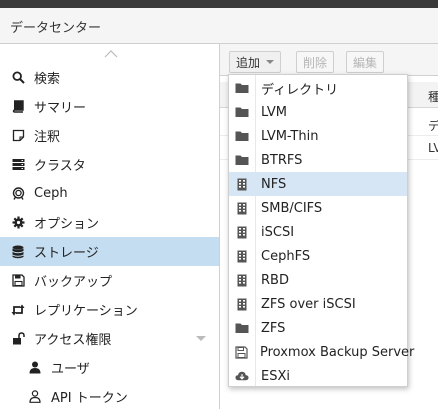 The height and width of the screenshot is (409, 438). I want to click on menu-item-smb-cifs: SMB/CIFS, so click(318, 208).